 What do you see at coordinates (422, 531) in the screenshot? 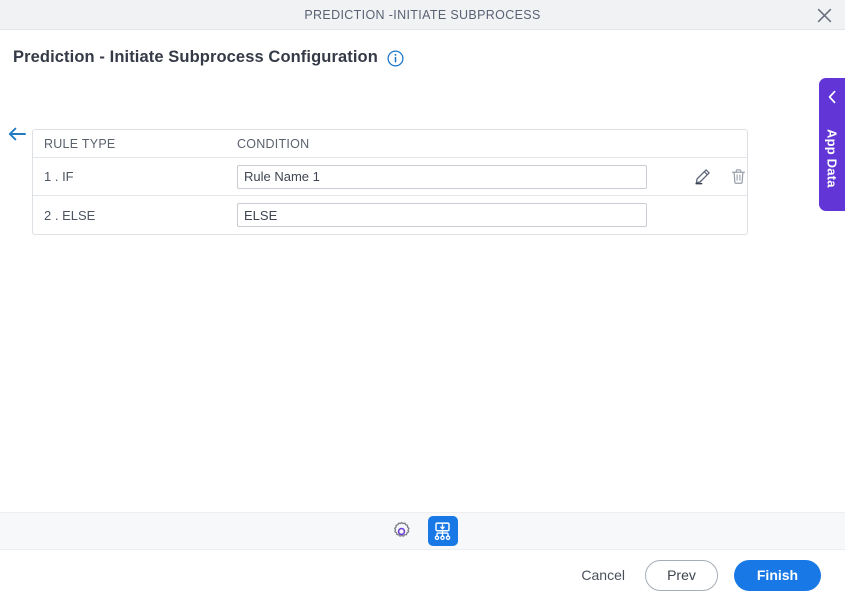
I see `bottom-toolbar` at bounding box center [422, 531].